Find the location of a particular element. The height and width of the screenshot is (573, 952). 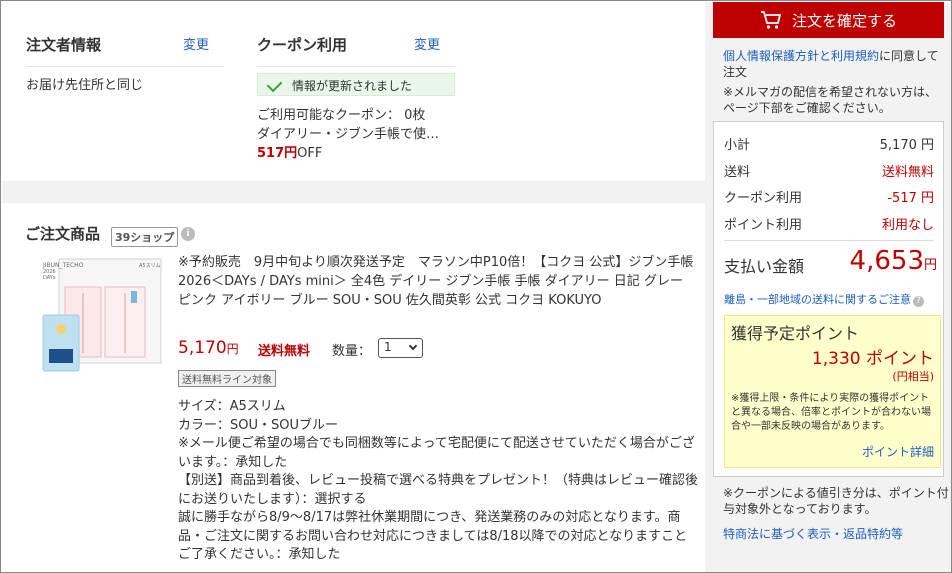

price-value: 5,170 is located at coordinates (202, 348).